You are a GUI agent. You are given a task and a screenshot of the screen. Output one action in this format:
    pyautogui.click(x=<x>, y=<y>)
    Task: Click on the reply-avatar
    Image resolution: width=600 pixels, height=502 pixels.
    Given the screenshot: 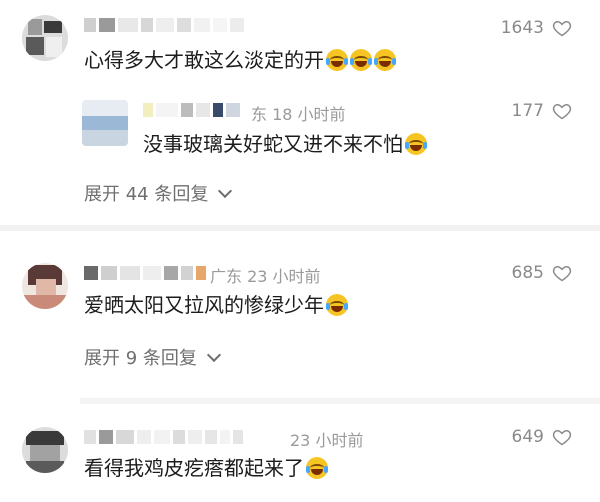 What is the action you would take?
    pyautogui.click(x=105, y=123)
    